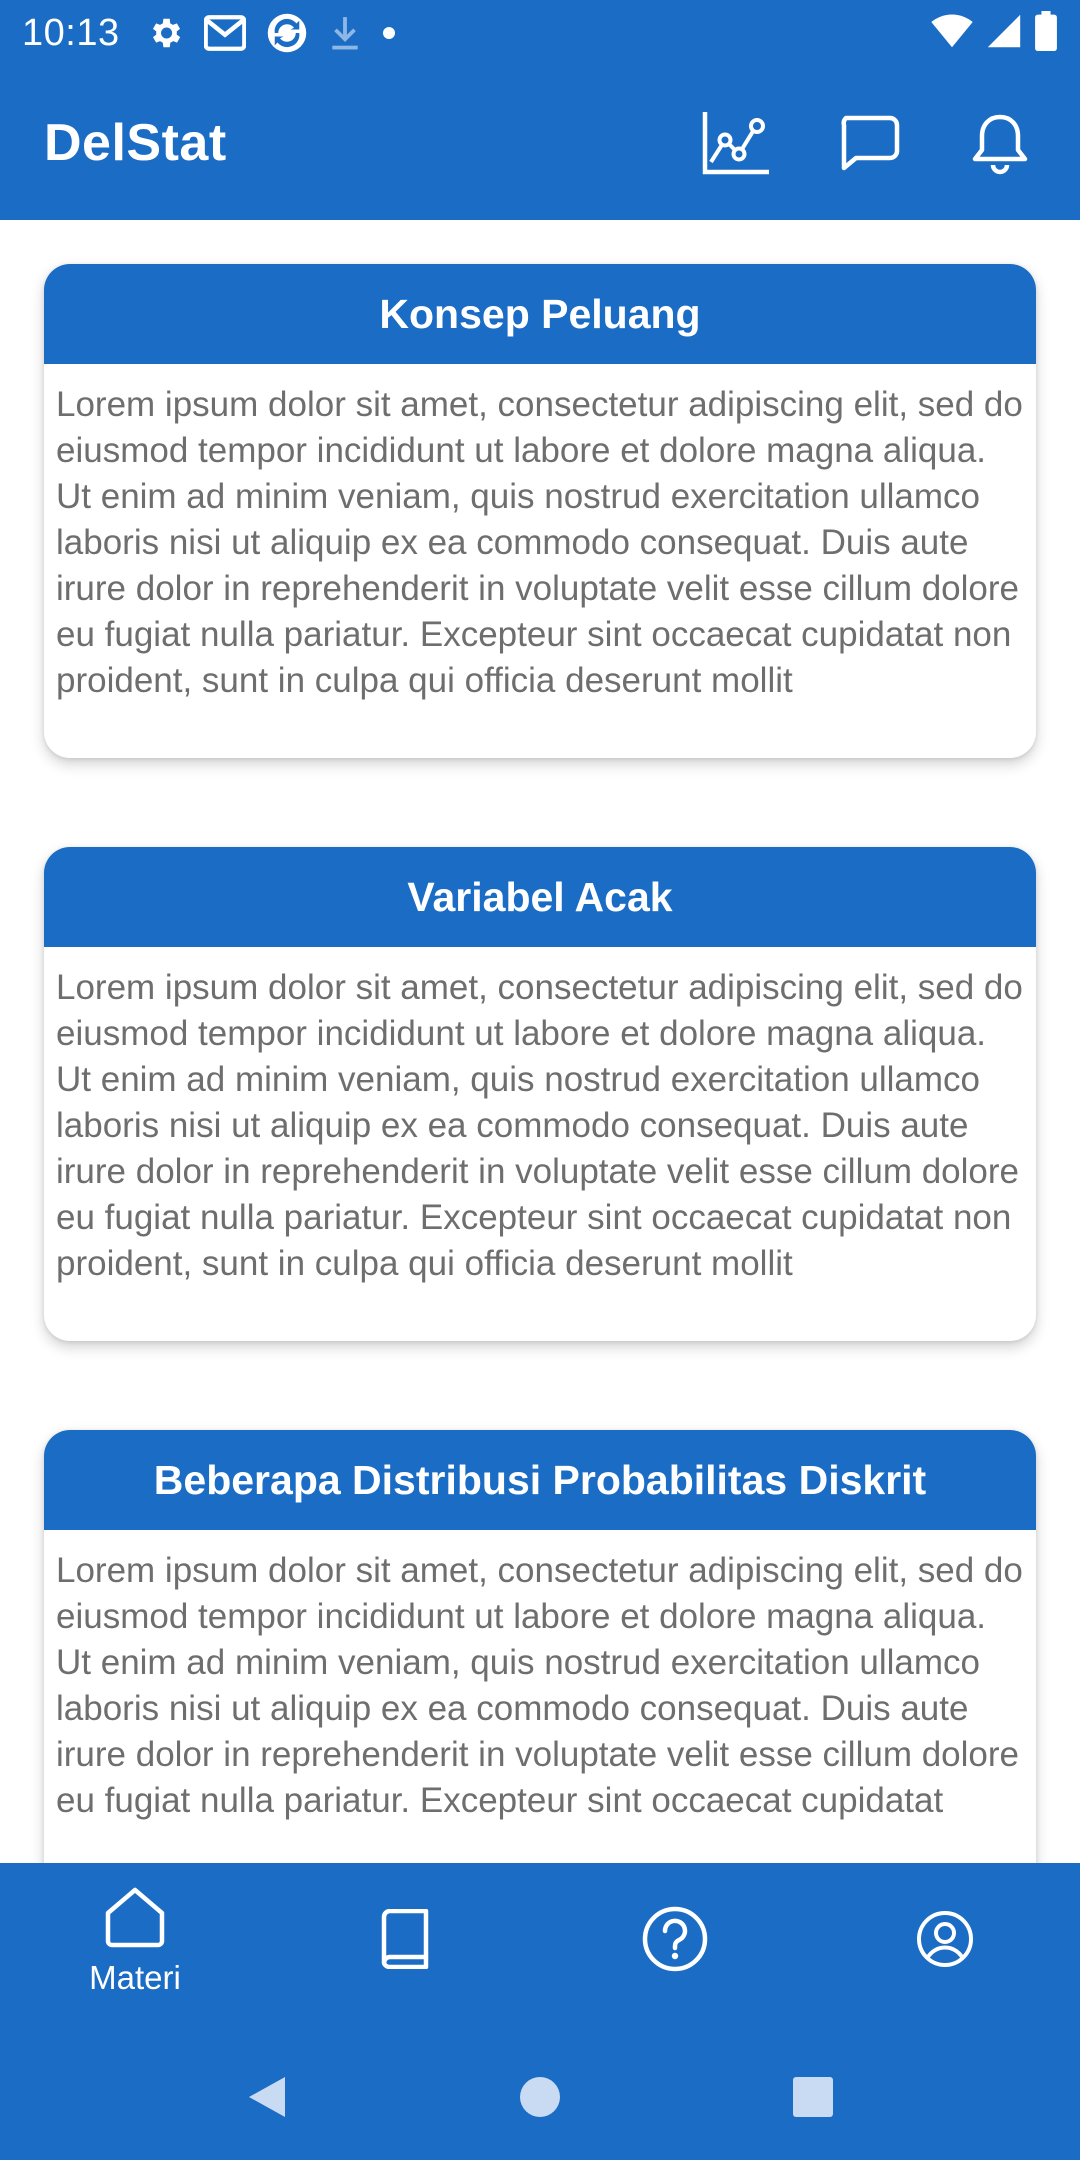  Describe the element at coordinates (1046, 33) in the screenshot. I see `battery-icon` at that location.